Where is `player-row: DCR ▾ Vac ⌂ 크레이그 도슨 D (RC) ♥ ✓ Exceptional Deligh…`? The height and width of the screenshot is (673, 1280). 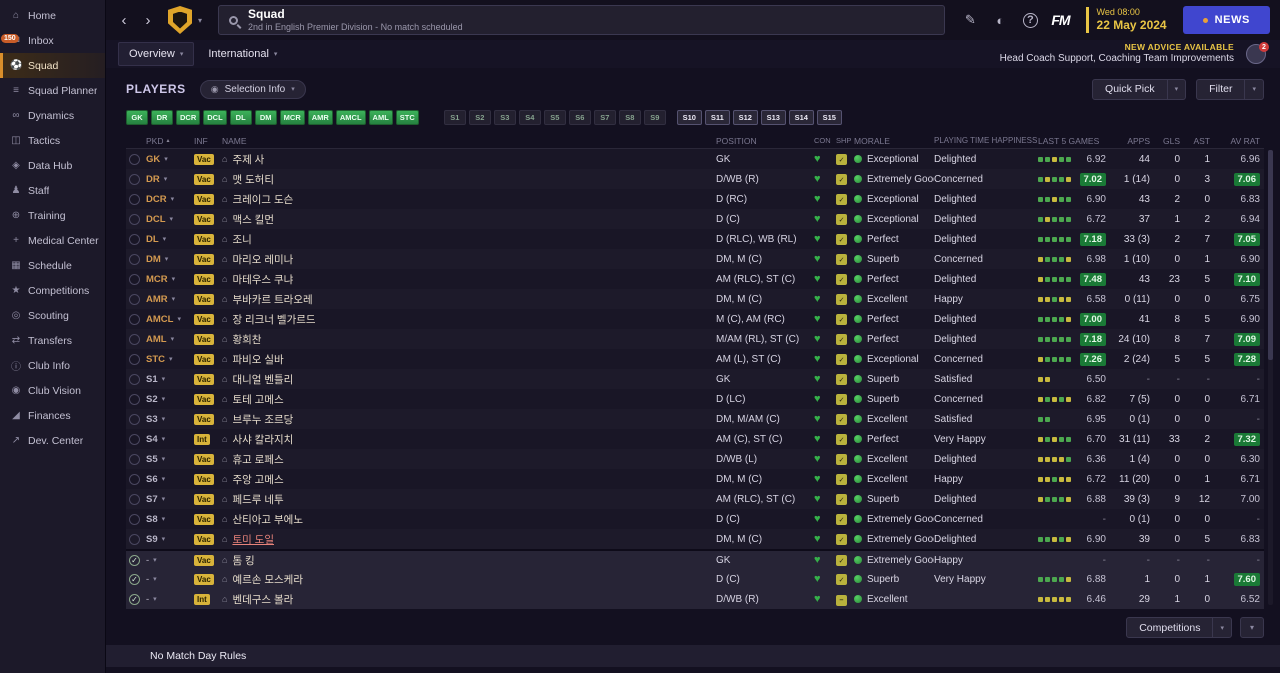 player-row: DCR ▾ Vac ⌂ 크레이그 도슨 D (RC) ♥ ✓ Exceptional Deligh… is located at coordinates (695, 199).